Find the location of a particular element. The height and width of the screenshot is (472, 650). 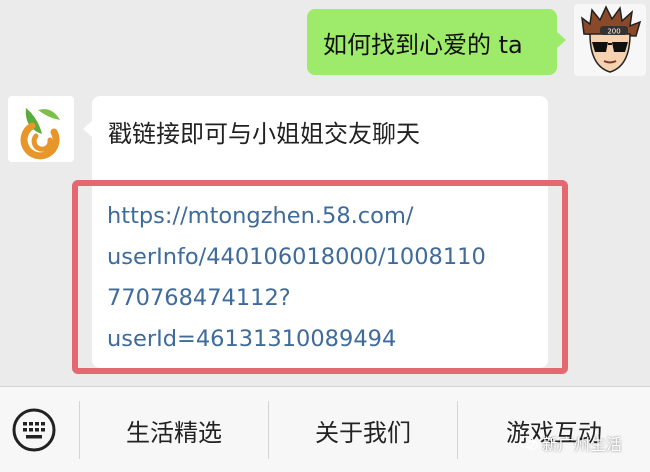

user-message-text: 如何找到心爱的 ta is located at coordinates (423, 44).